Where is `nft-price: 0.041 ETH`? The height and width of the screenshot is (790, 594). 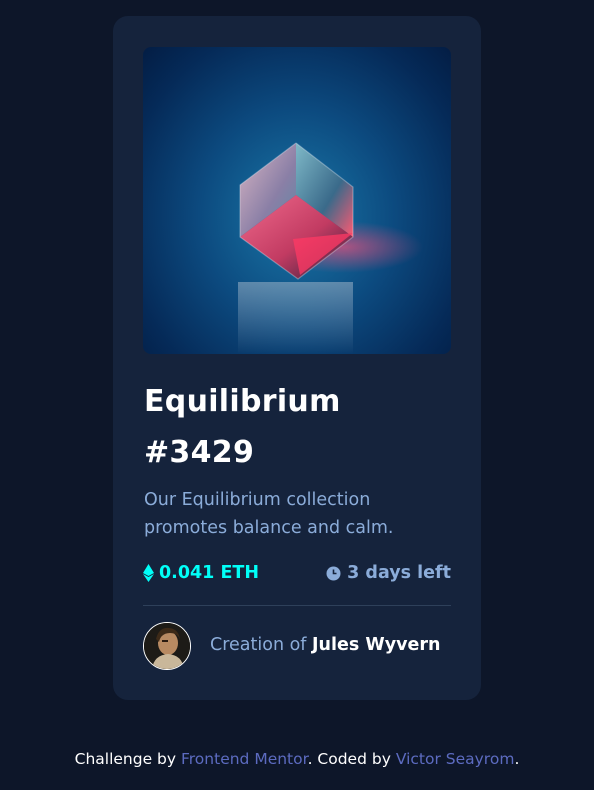
nft-price: 0.041 ETH is located at coordinates (201, 573).